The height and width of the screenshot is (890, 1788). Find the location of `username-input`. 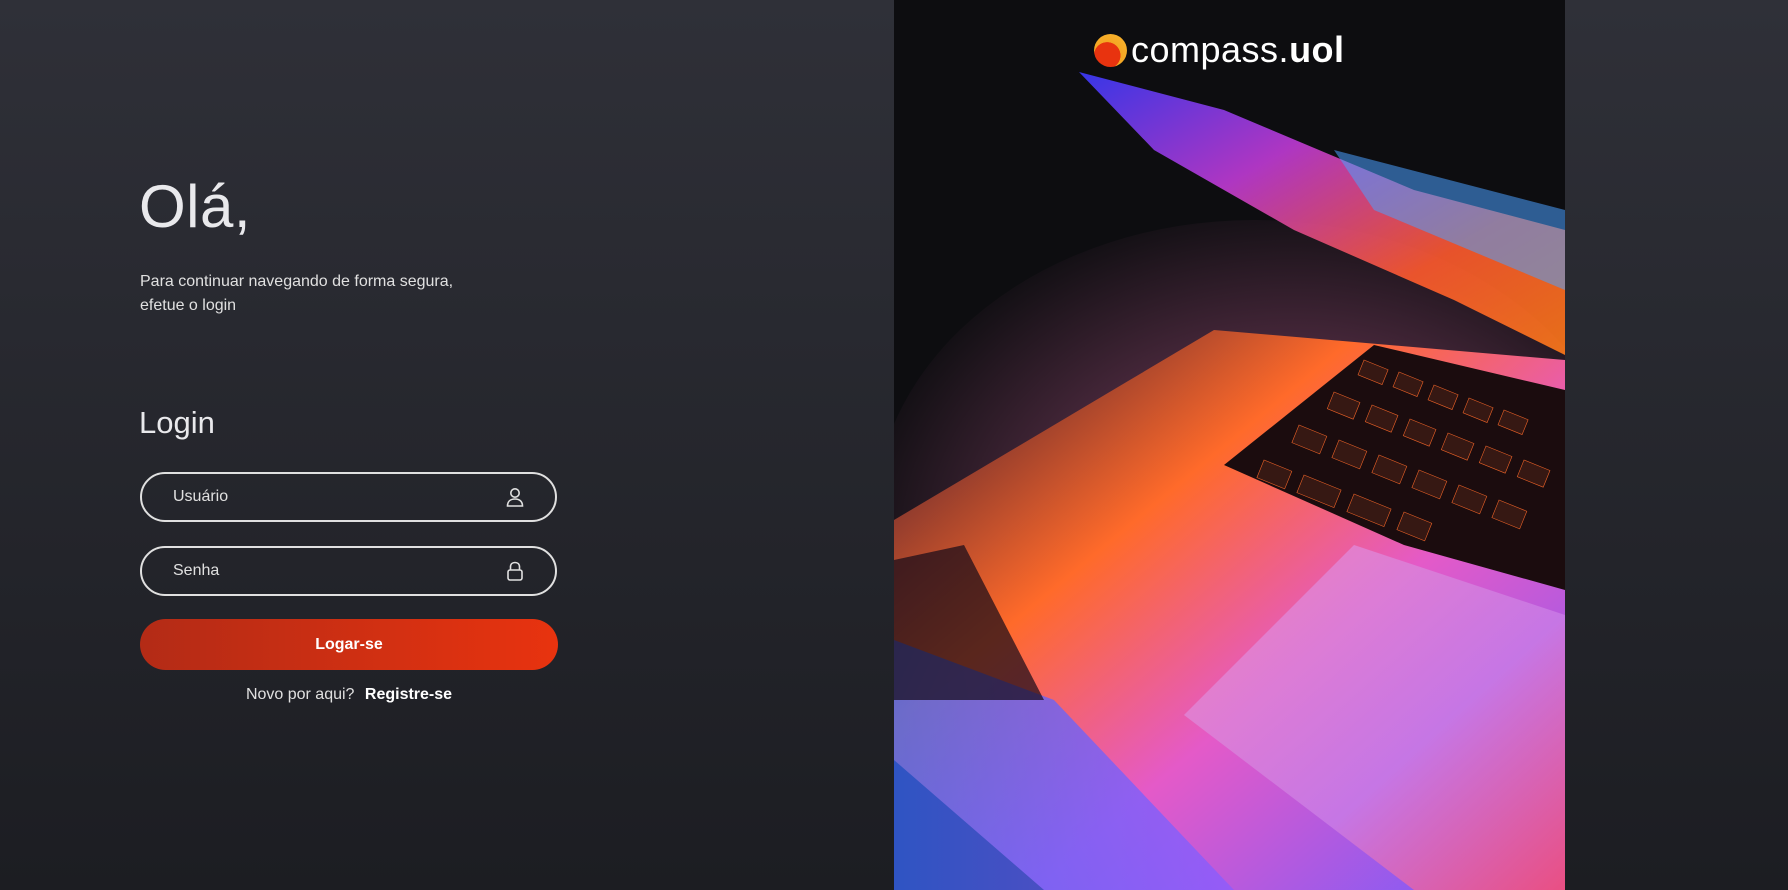

username-input is located at coordinates (338, 497).